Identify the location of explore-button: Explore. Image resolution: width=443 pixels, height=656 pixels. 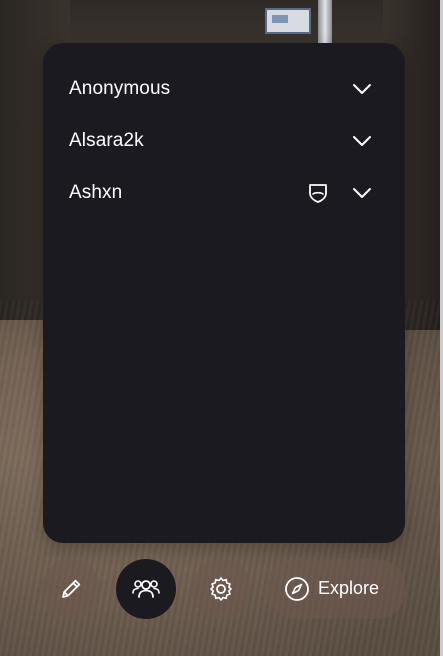
(336, 589).